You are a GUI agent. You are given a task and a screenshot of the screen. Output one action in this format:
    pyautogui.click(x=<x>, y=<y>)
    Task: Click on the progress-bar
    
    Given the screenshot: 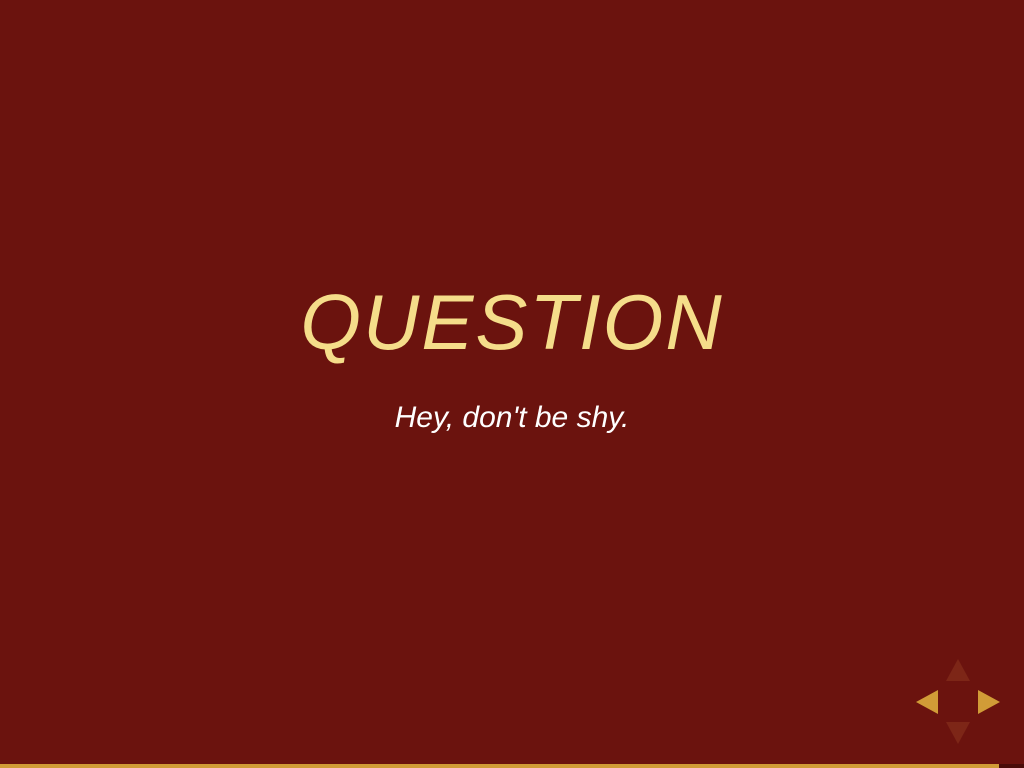 What is the action you would take?
    pyautogui.click(x=512, y=766)
    